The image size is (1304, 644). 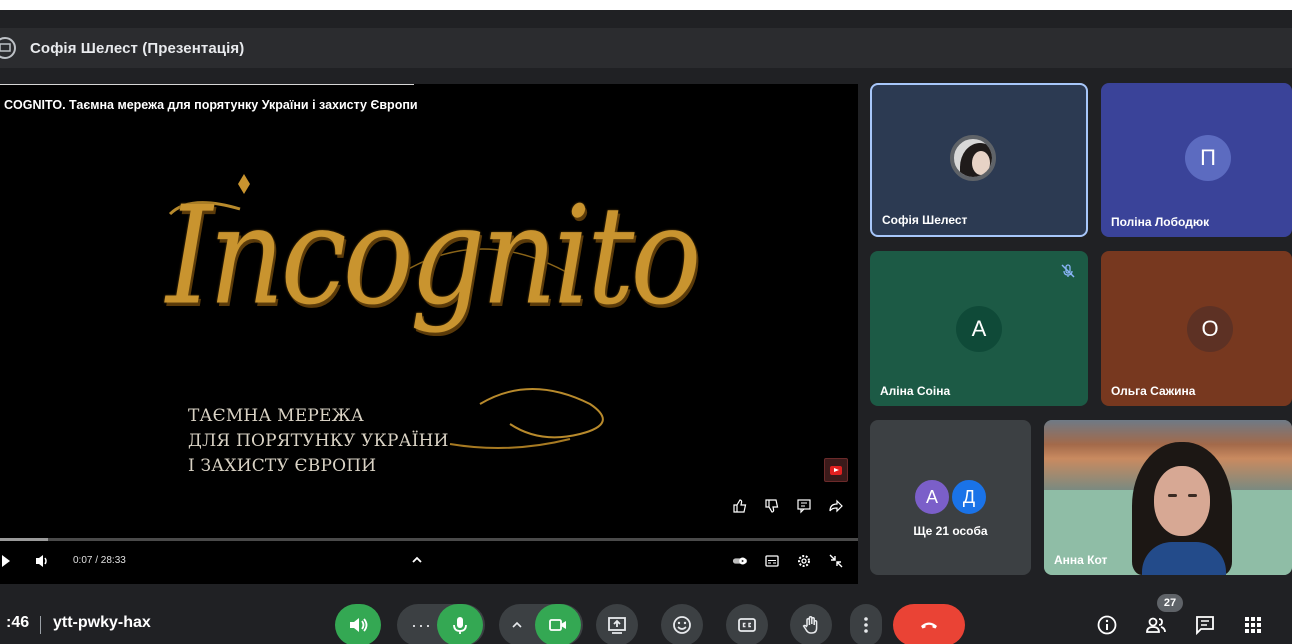 What do you see at coordinates (973, 158) in the screenshot?
I see `avatar` at bounding box center [973, 158].